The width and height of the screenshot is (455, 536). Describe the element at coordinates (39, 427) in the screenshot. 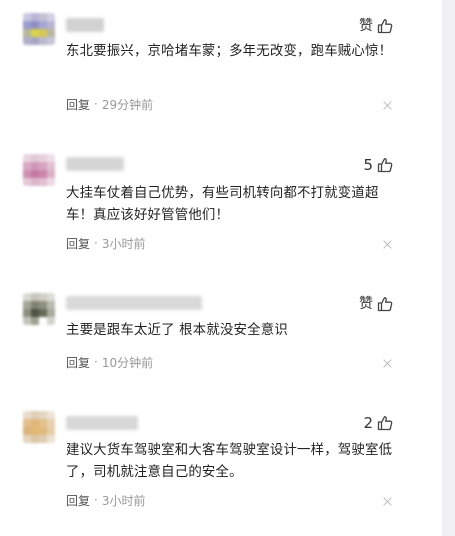

I see `avatar` at that location.